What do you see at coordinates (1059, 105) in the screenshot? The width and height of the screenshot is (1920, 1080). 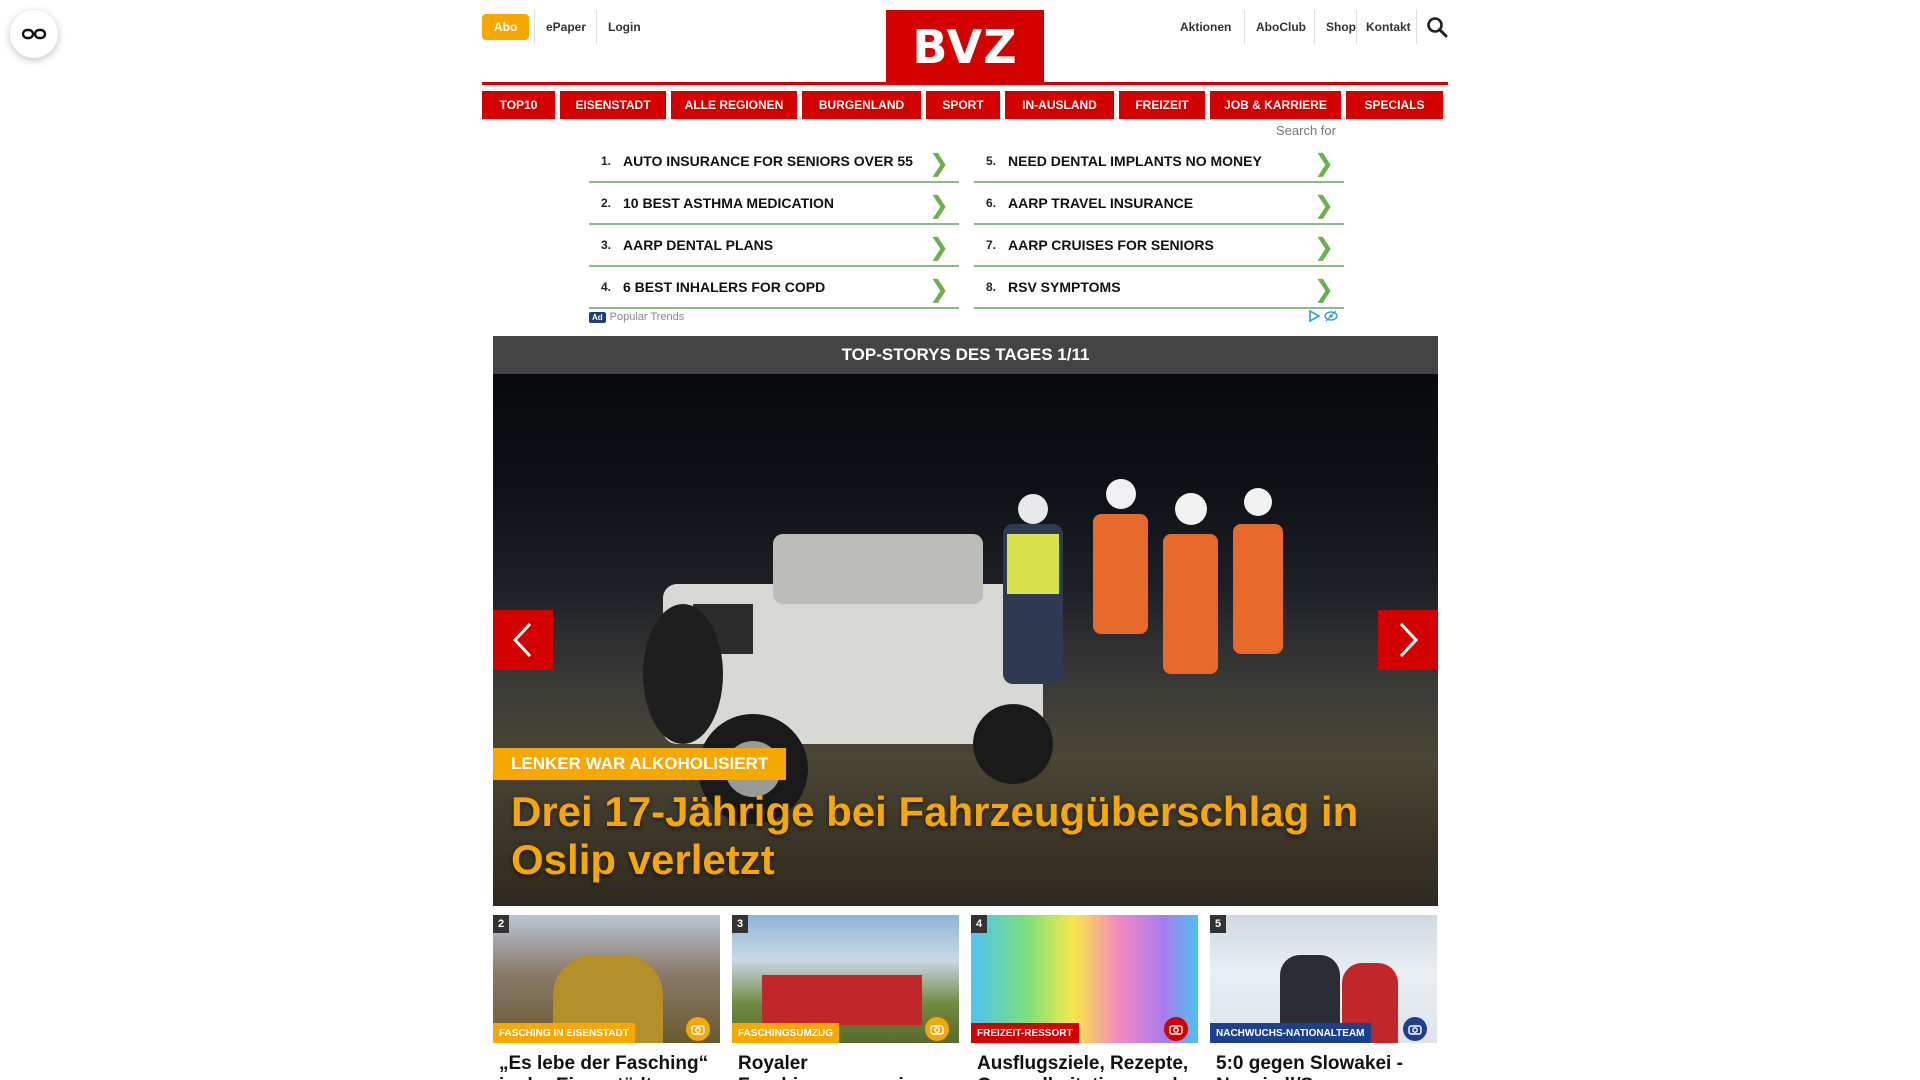 I see `nav-in-ausland: IN-AUSLAND` at bounding box center [1059, 105].